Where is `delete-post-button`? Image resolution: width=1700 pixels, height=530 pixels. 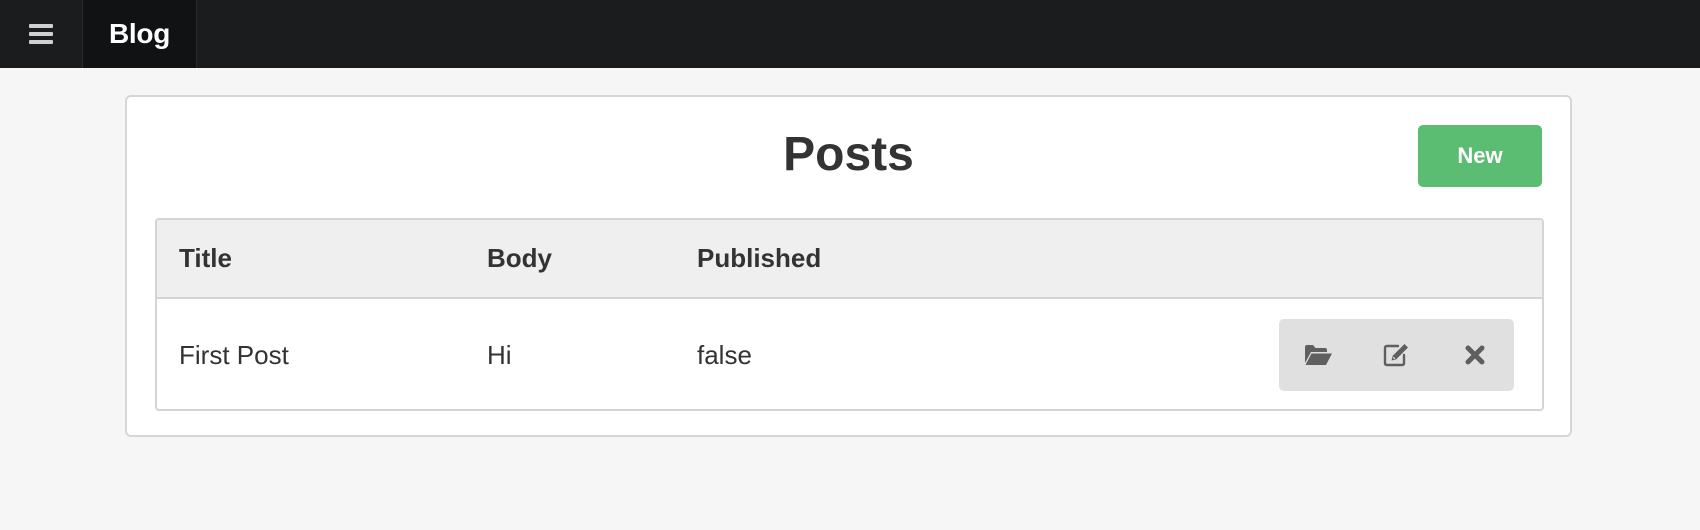
delete-post-button is located at coordinates (1475, 355).